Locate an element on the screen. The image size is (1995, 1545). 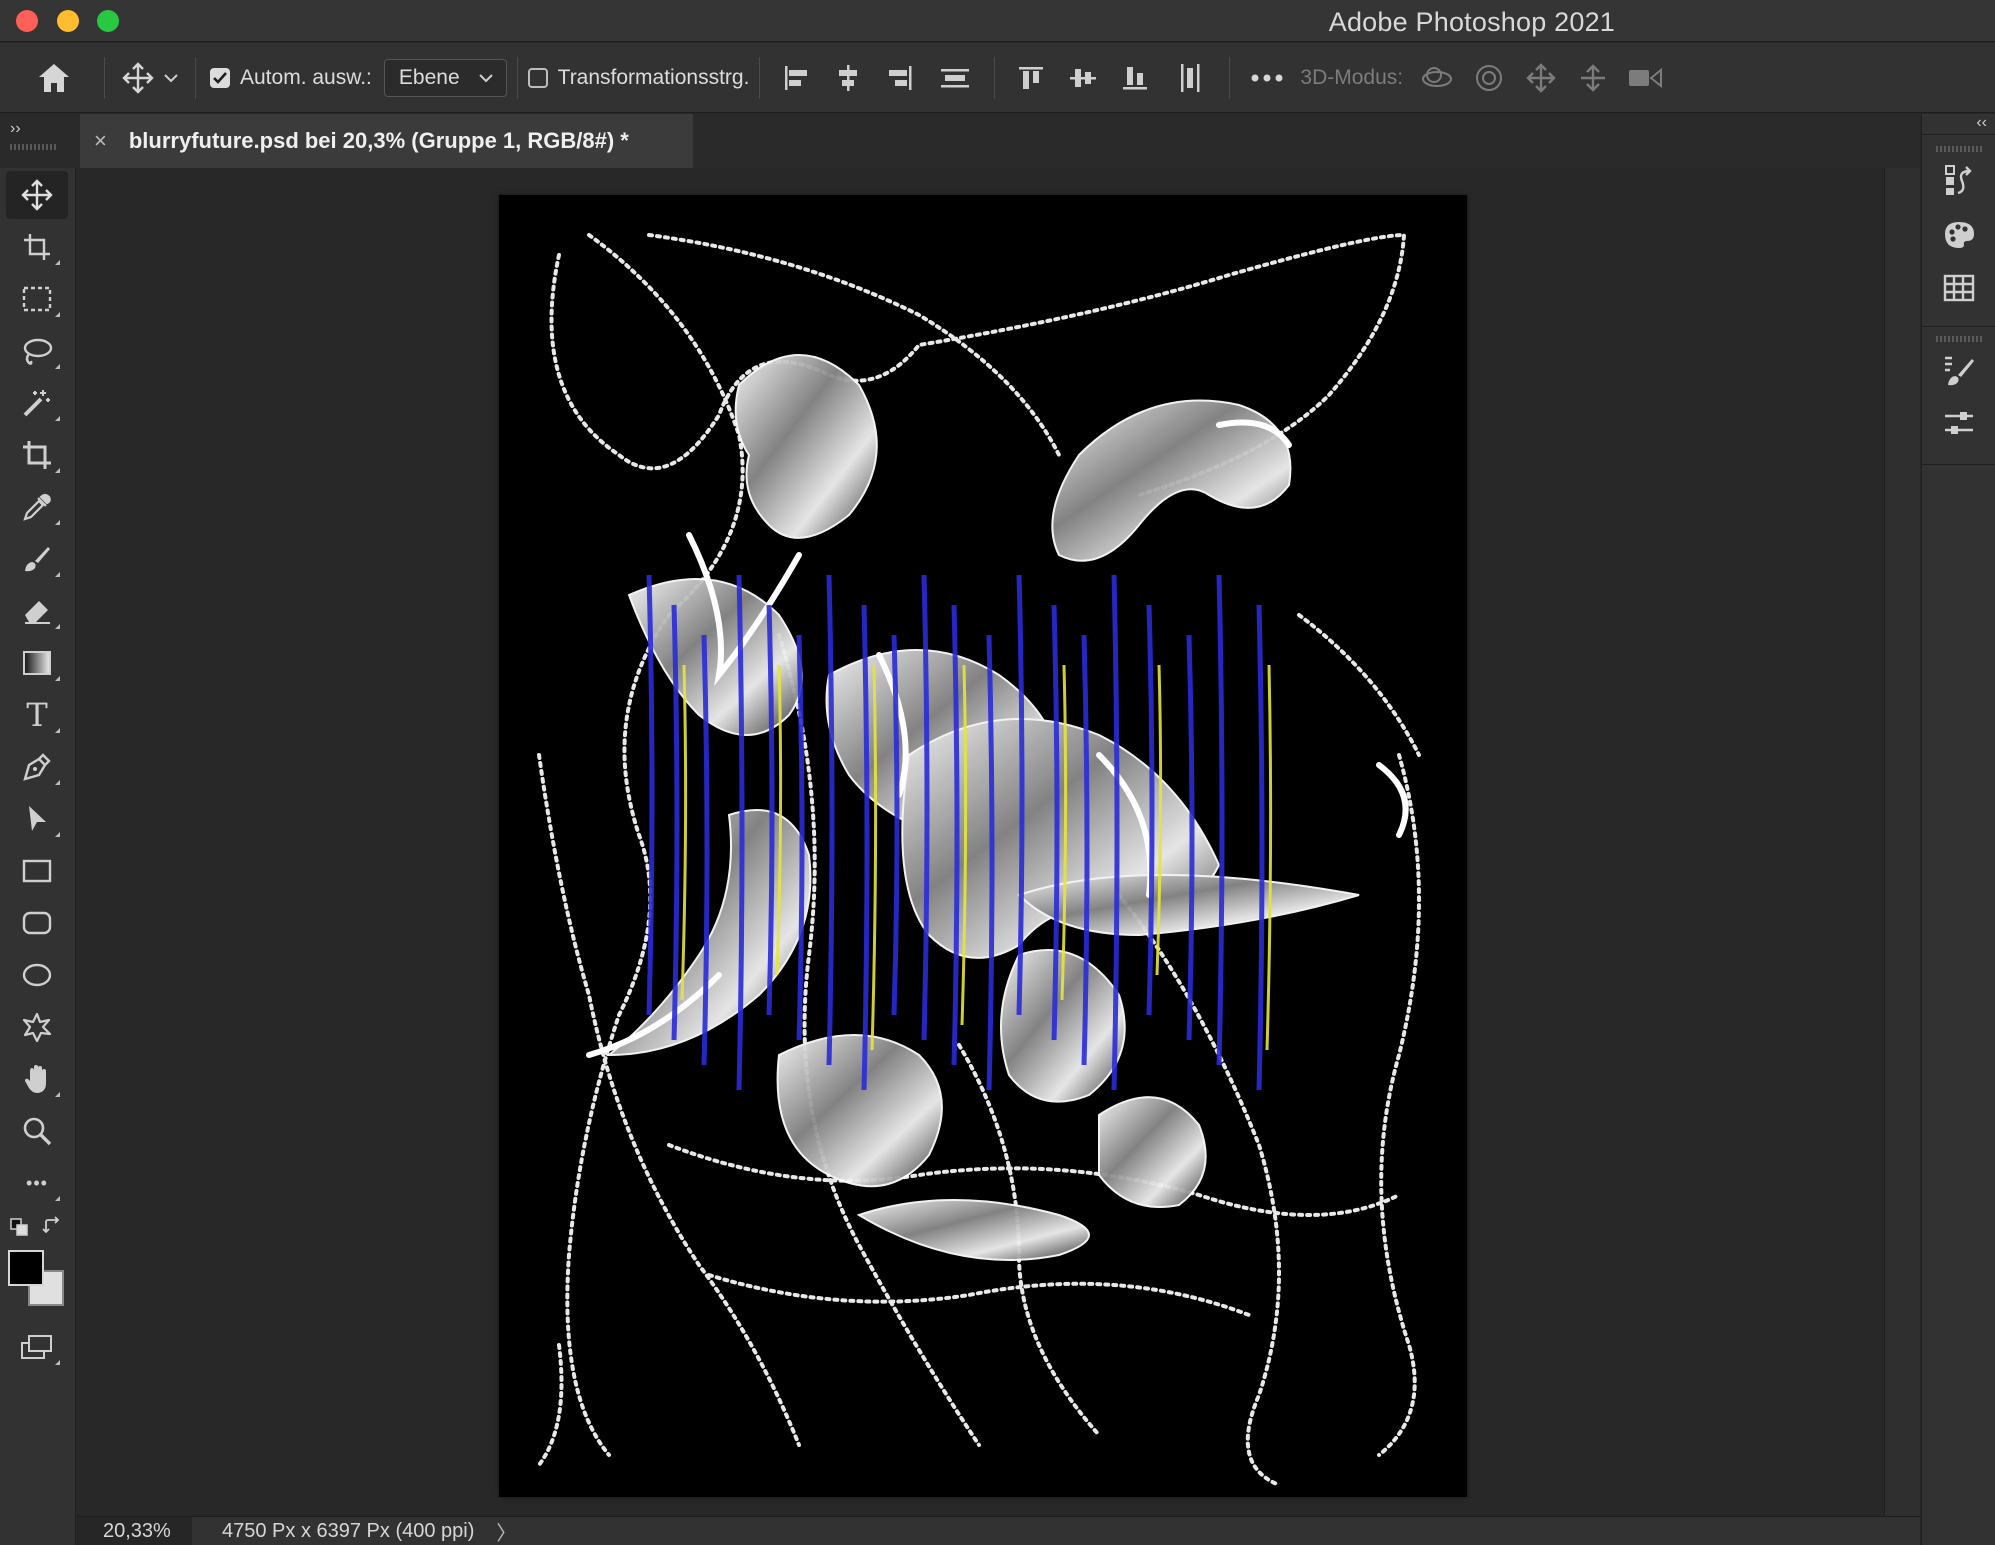
eyedropper-tool is located at coordinates (37, 507).